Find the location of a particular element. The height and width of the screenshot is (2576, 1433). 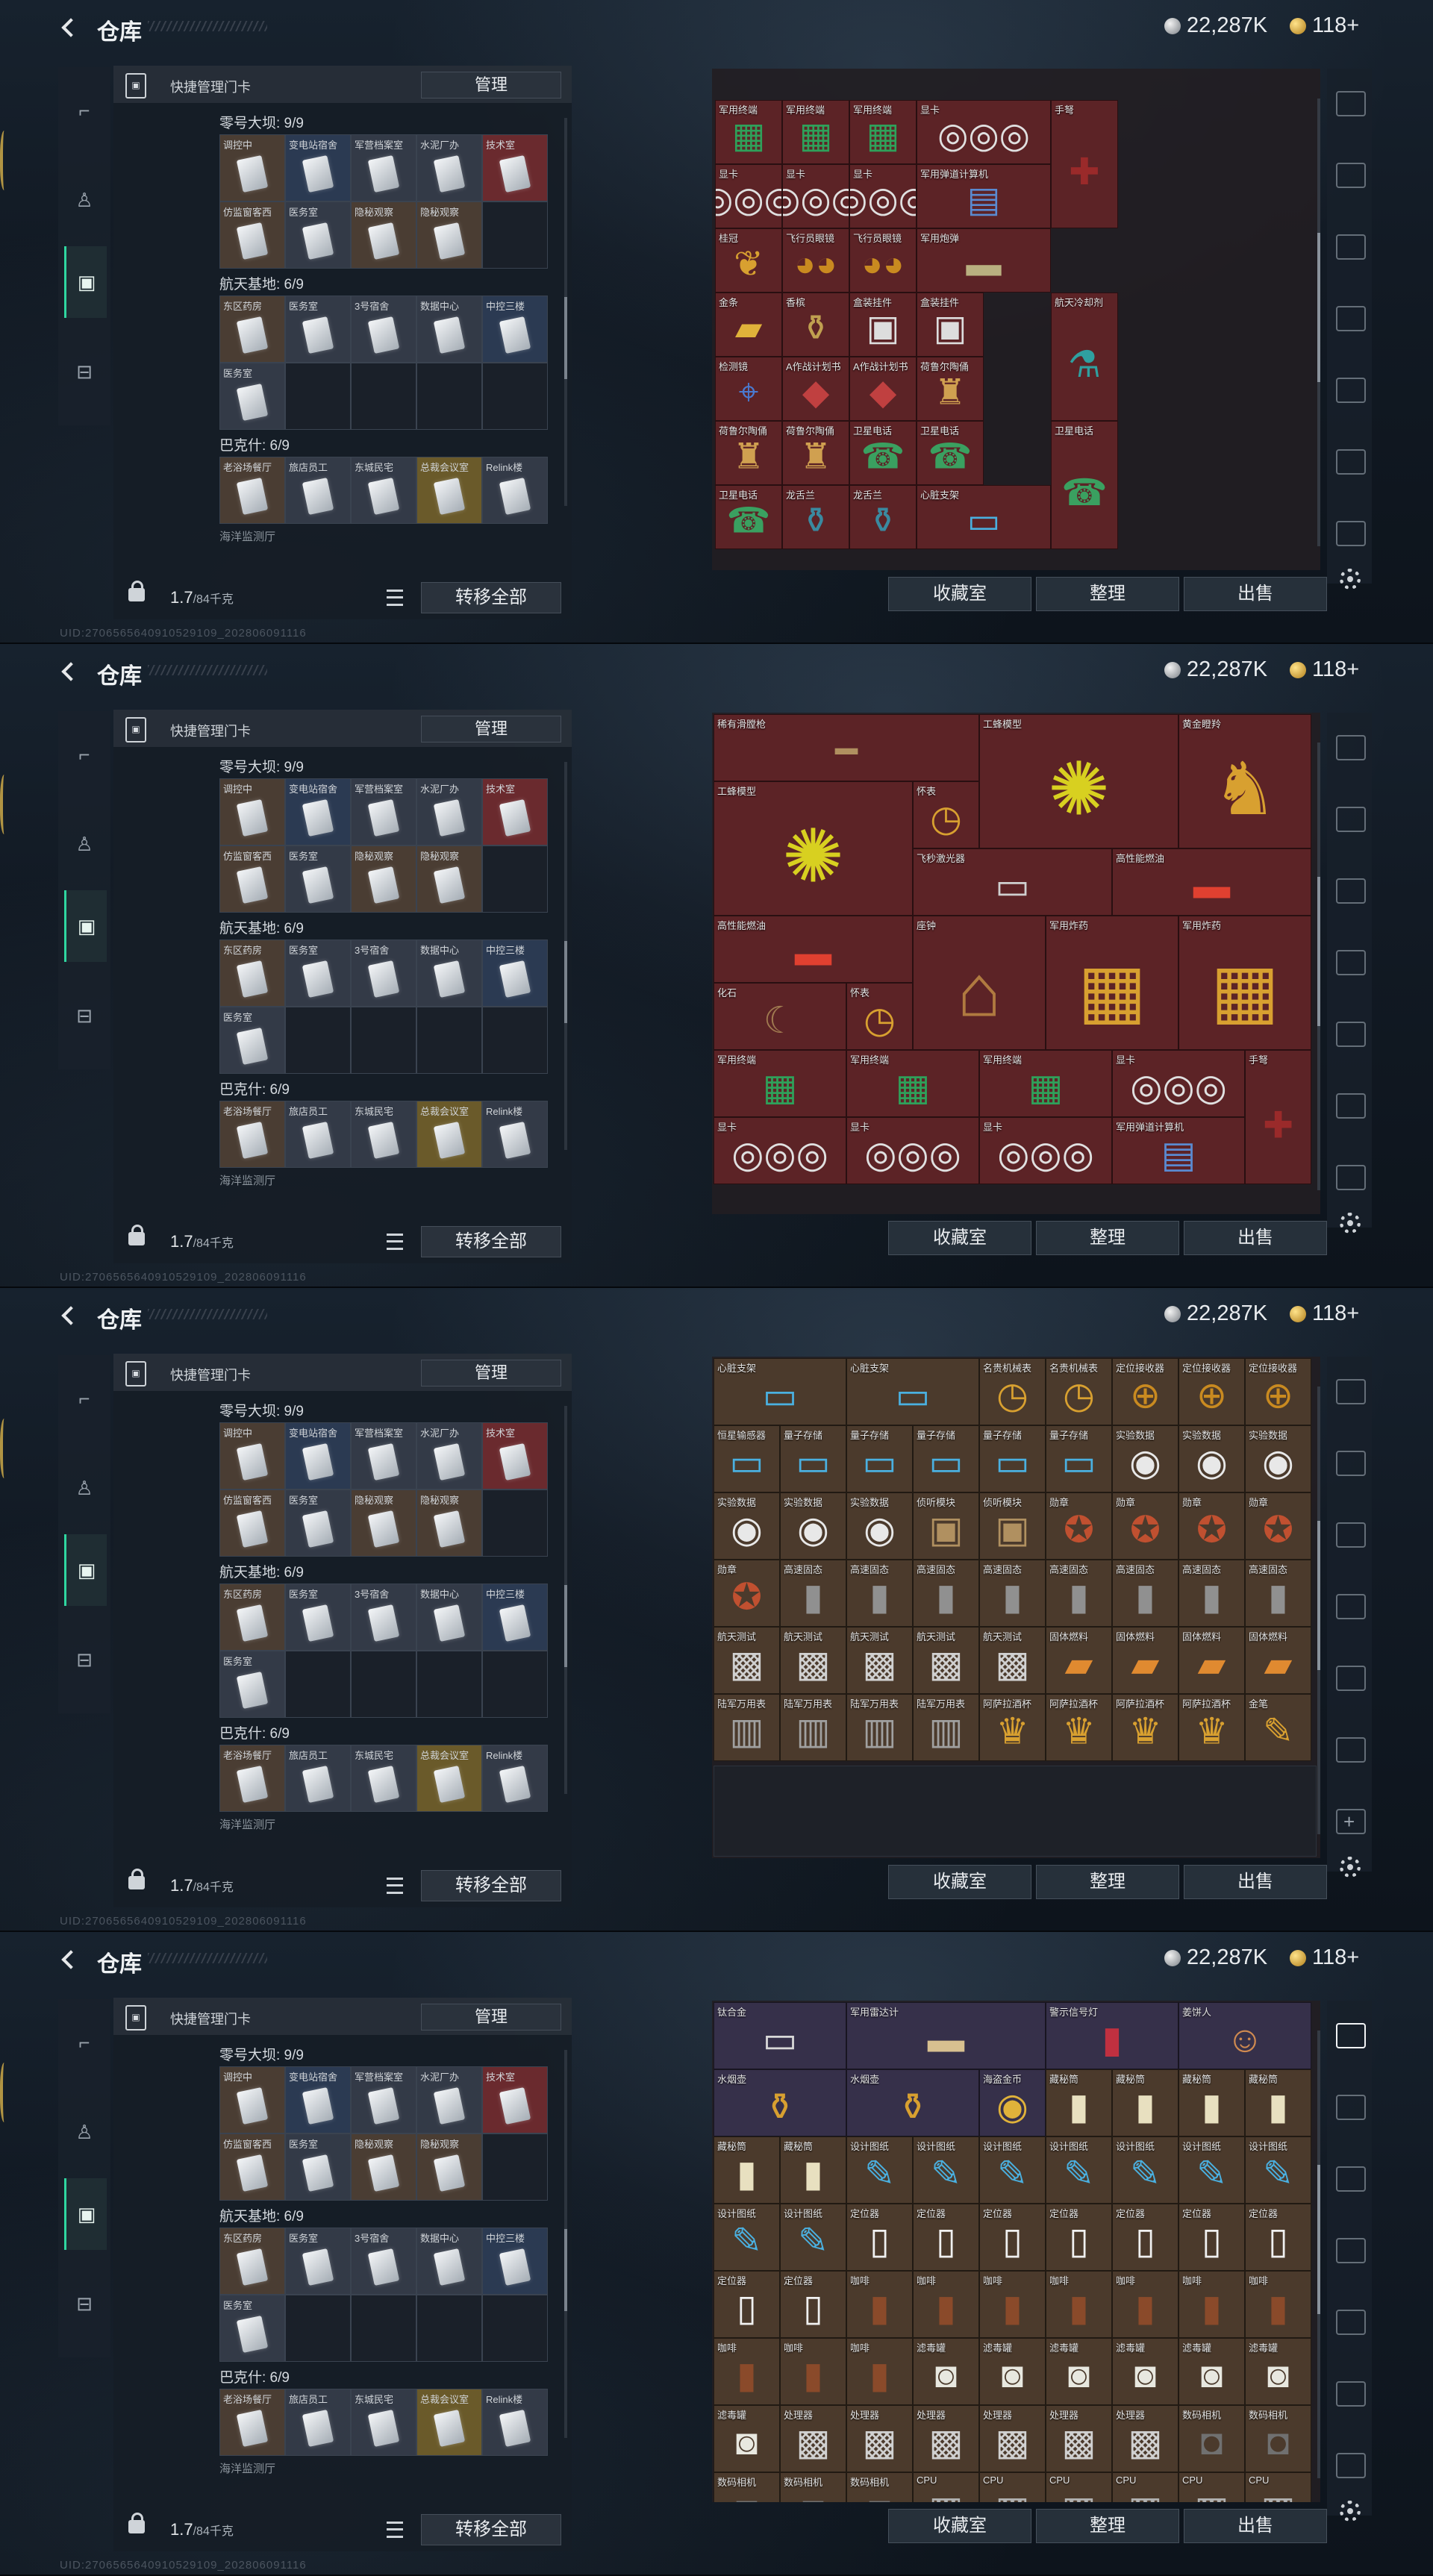

inventory-item: 军用炮弹 ▬ is located at coordinates (984, 260).